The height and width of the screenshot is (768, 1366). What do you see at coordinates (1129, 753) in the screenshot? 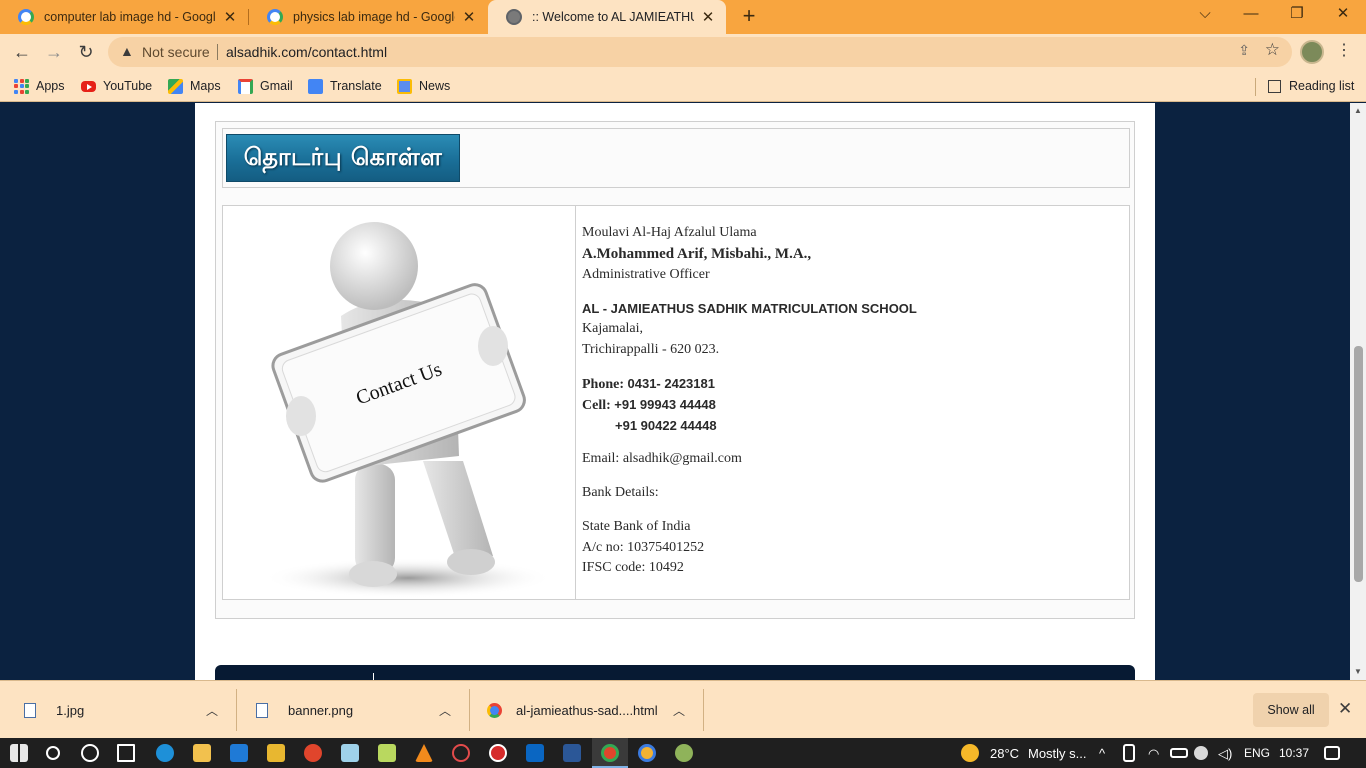
I see `device-icon` at bounding box center [1129, 753].